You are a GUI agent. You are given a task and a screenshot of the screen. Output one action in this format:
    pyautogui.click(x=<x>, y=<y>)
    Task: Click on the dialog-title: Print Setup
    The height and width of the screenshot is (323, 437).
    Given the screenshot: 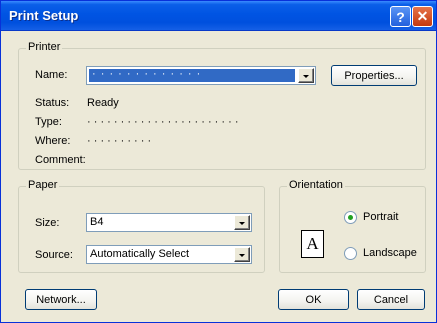 What is the action you would take?
    pyautogui.click(x=44, y=15)
    